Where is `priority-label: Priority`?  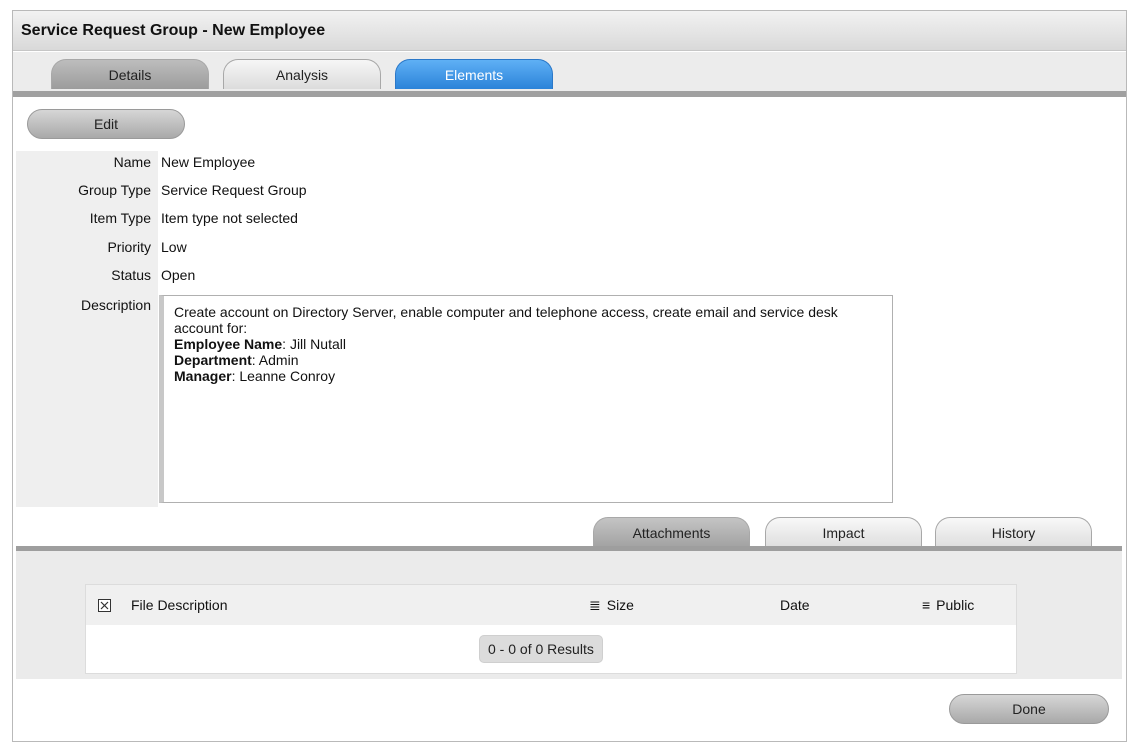 priority-label: Priority is located at coordinates (129, 247).